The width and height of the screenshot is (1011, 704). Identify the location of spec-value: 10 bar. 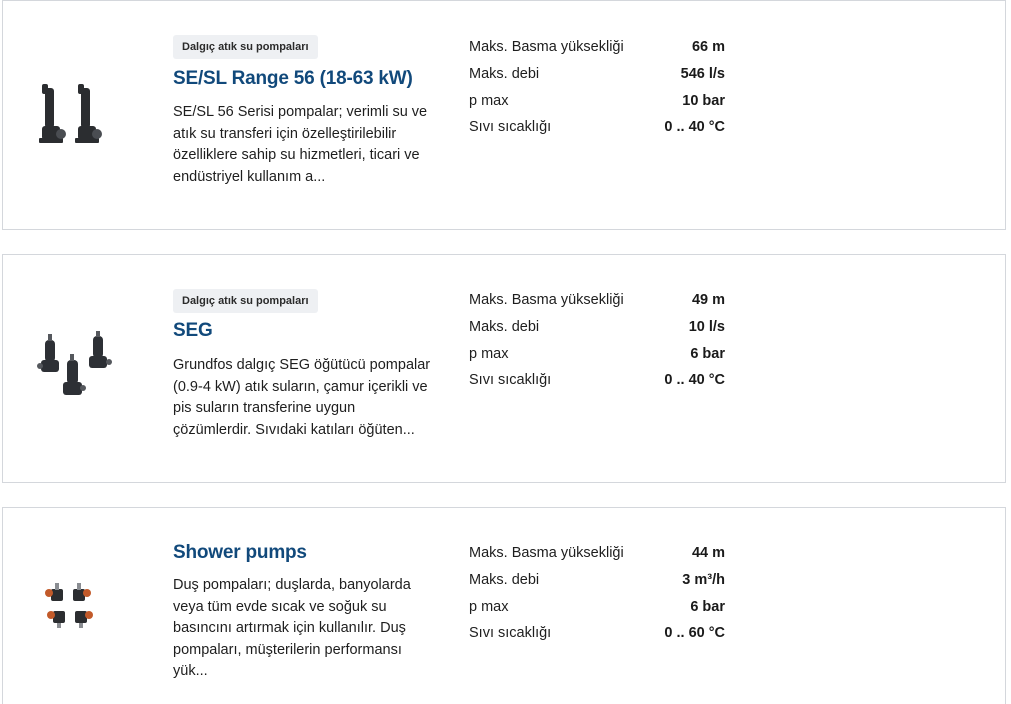
(703, 100).